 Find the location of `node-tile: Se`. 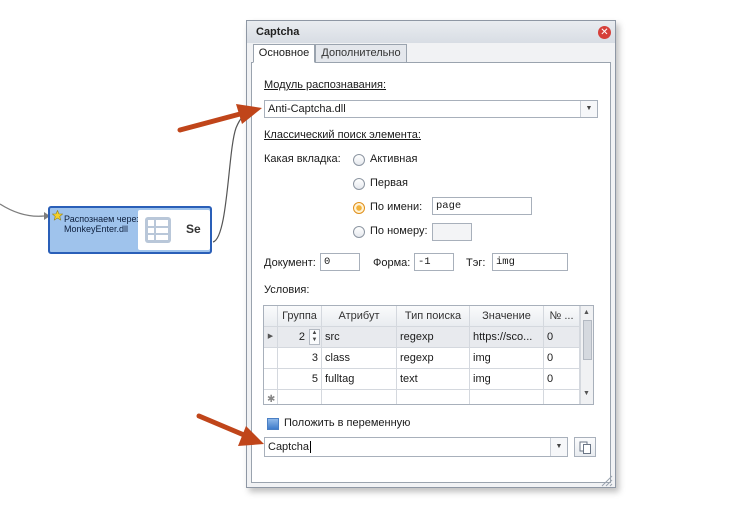

node-tile: Se is located at coordinates (174, 230).